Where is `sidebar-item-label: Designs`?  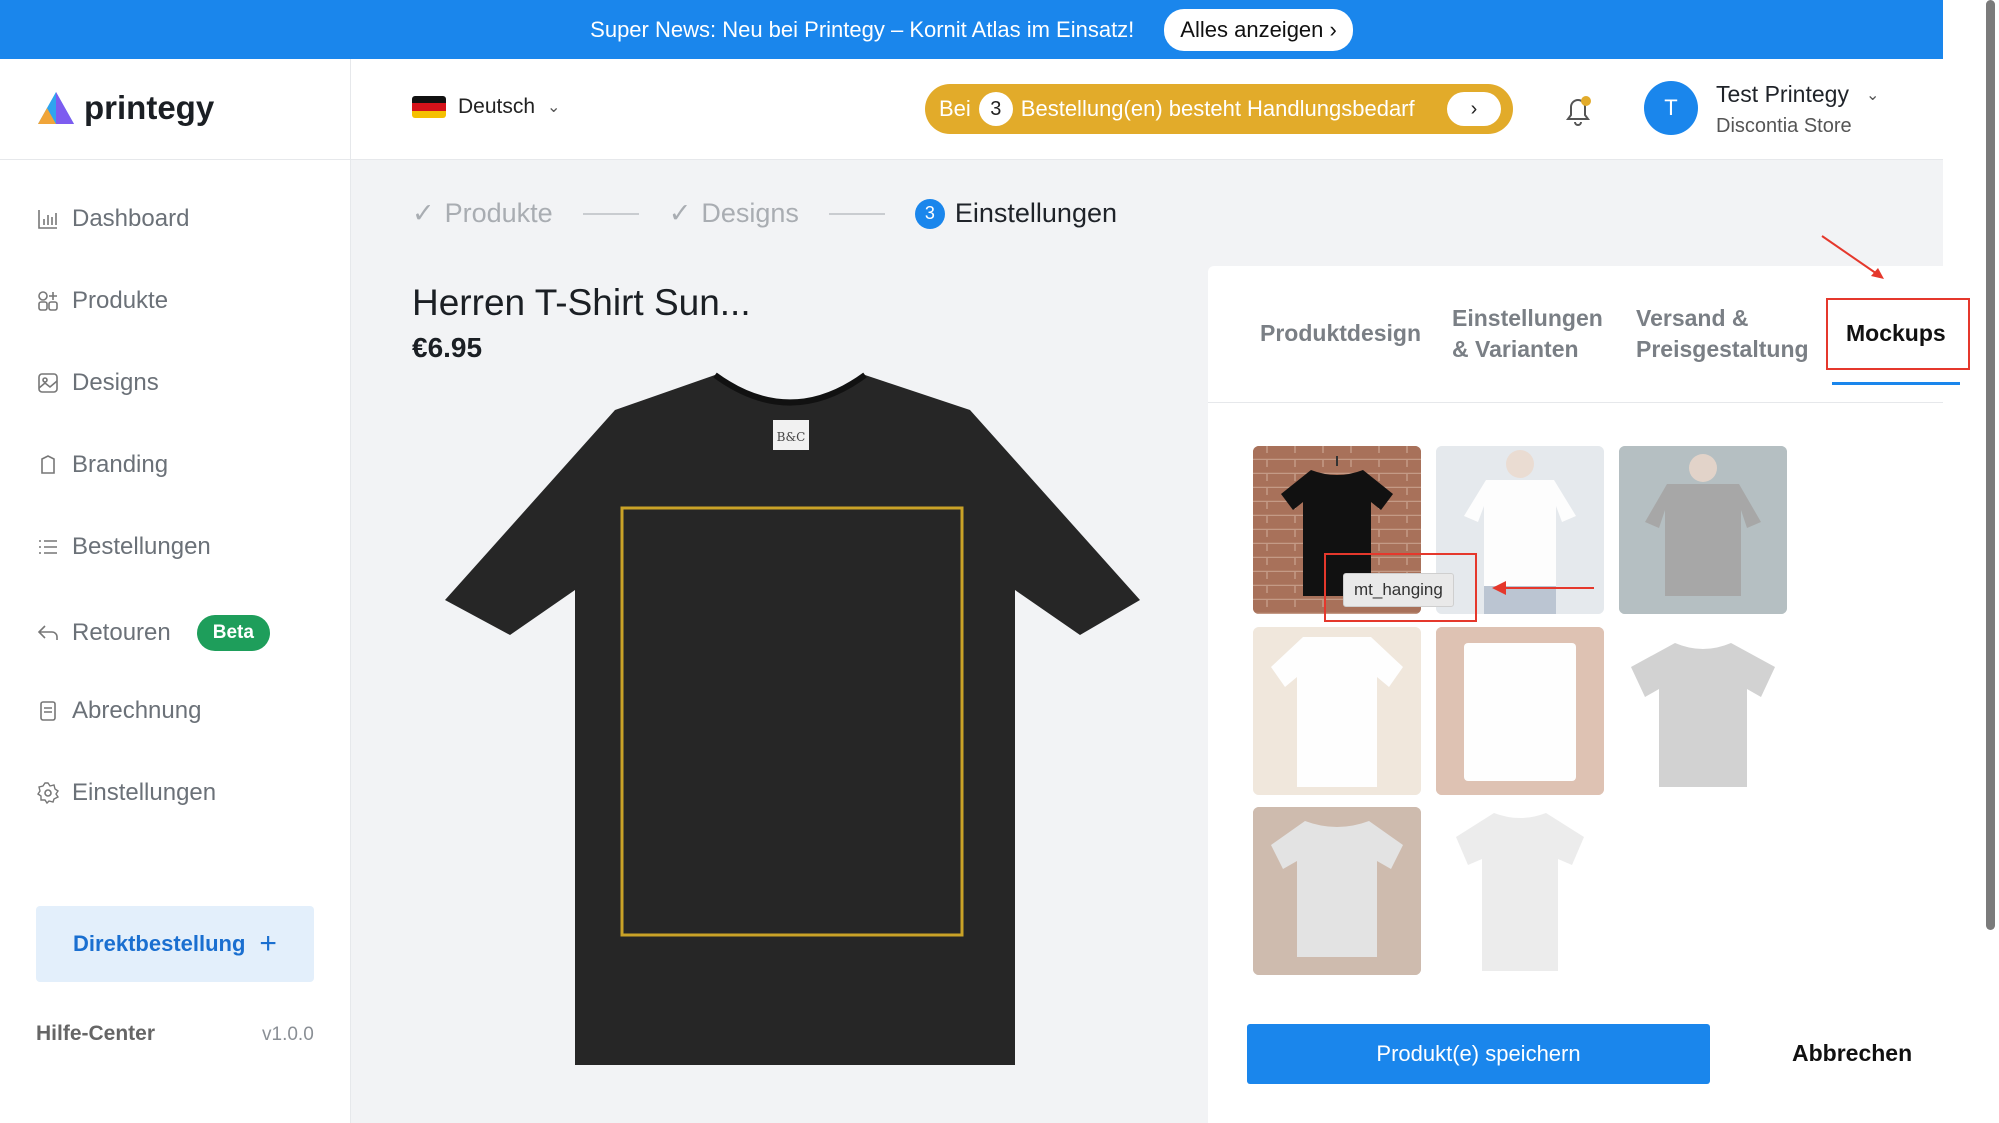
sidebar-item-label: Designs is located at coordinates (115, 382).